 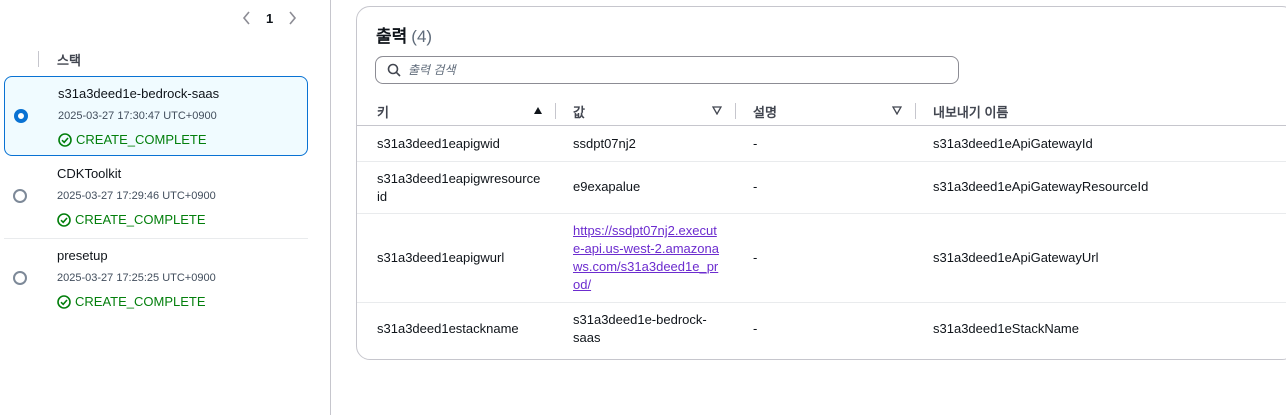 I want to click on output-export-name: s31a3deed1eApiGatewayResourceId, so click(x=1041, y=186).